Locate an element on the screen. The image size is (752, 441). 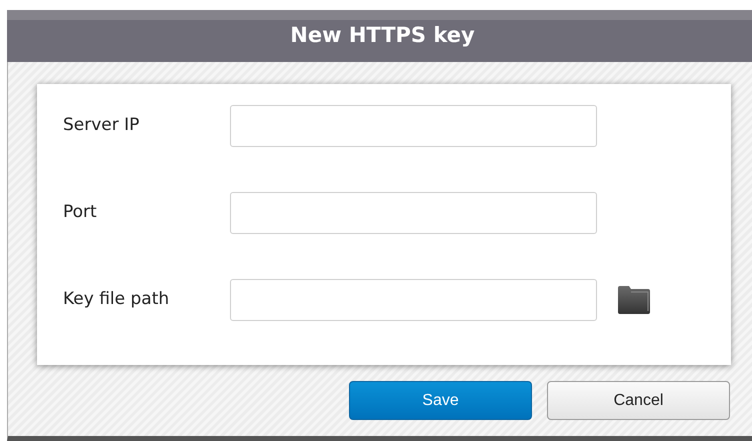
save-button: Save is located at coordinates (440, 400).